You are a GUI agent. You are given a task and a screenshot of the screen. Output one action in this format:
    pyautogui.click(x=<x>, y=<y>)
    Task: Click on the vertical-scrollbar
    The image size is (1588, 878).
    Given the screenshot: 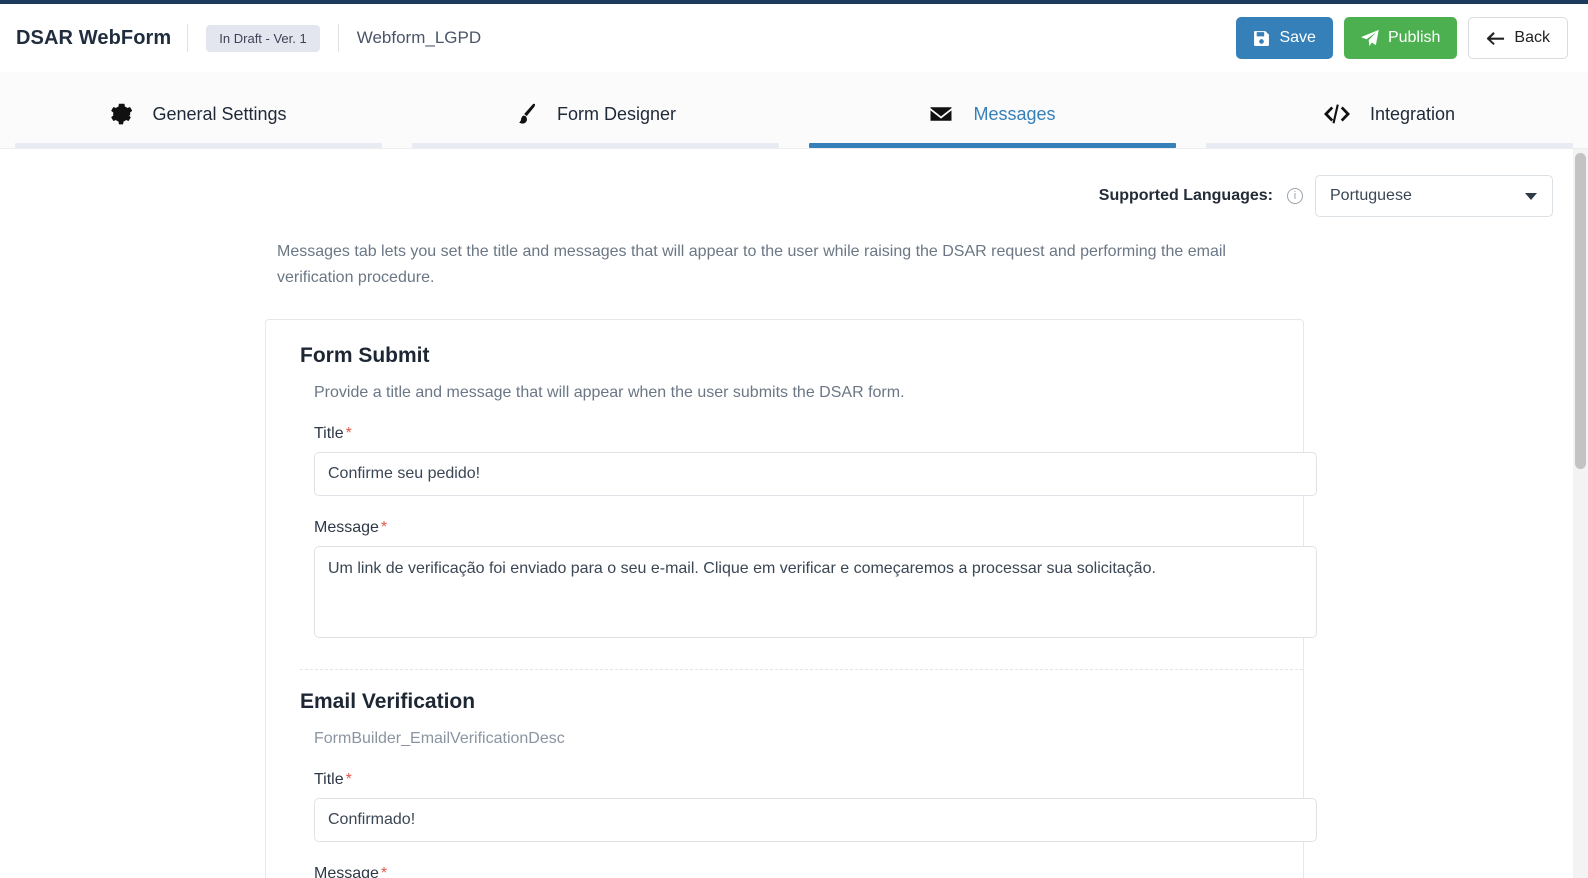 What is the action you would take?
    pyautogui.click(x=1580, y=513)
    